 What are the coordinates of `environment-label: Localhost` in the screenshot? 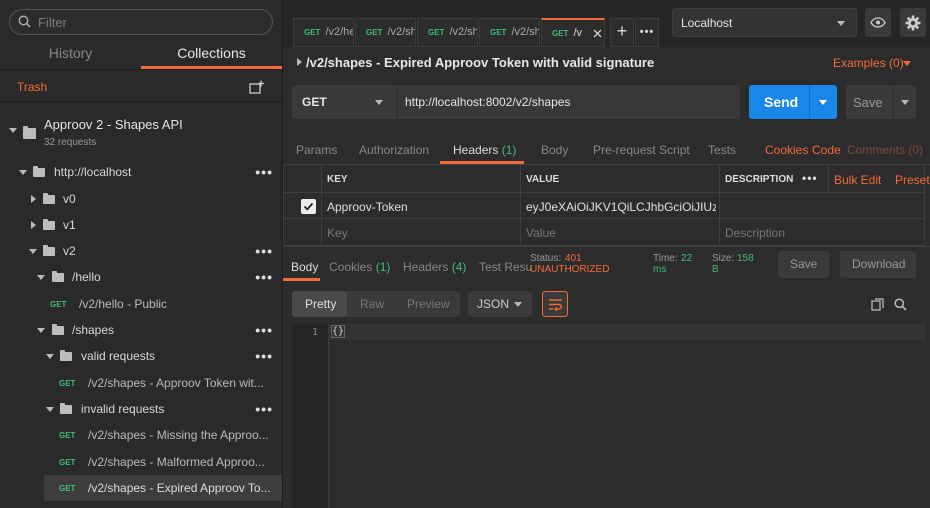 It's located at (707, 23).